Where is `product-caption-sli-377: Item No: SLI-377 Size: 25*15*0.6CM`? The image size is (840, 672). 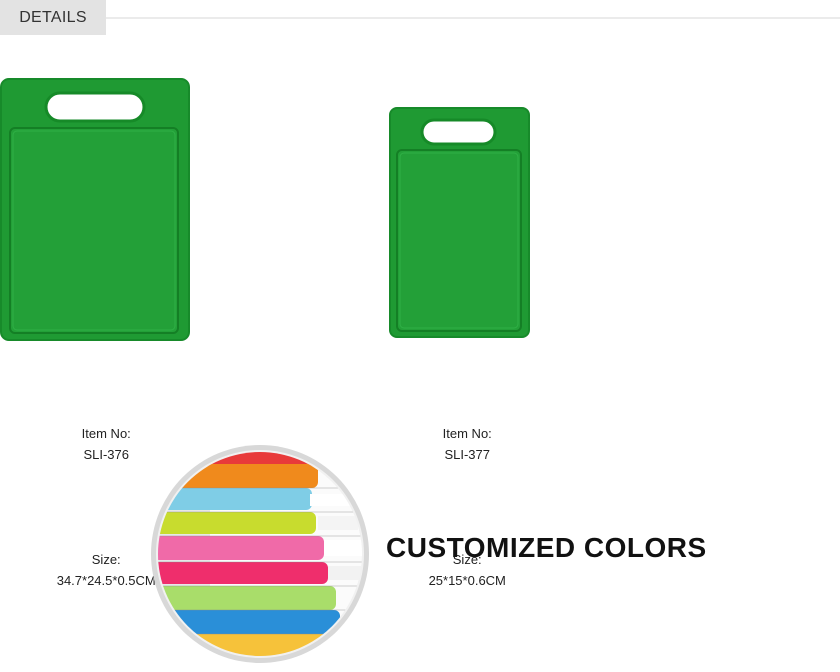
product-caption-sli-377: Item No: SLI-377 Size: 25*15*0.6CM is located at coordinates (460, 496).